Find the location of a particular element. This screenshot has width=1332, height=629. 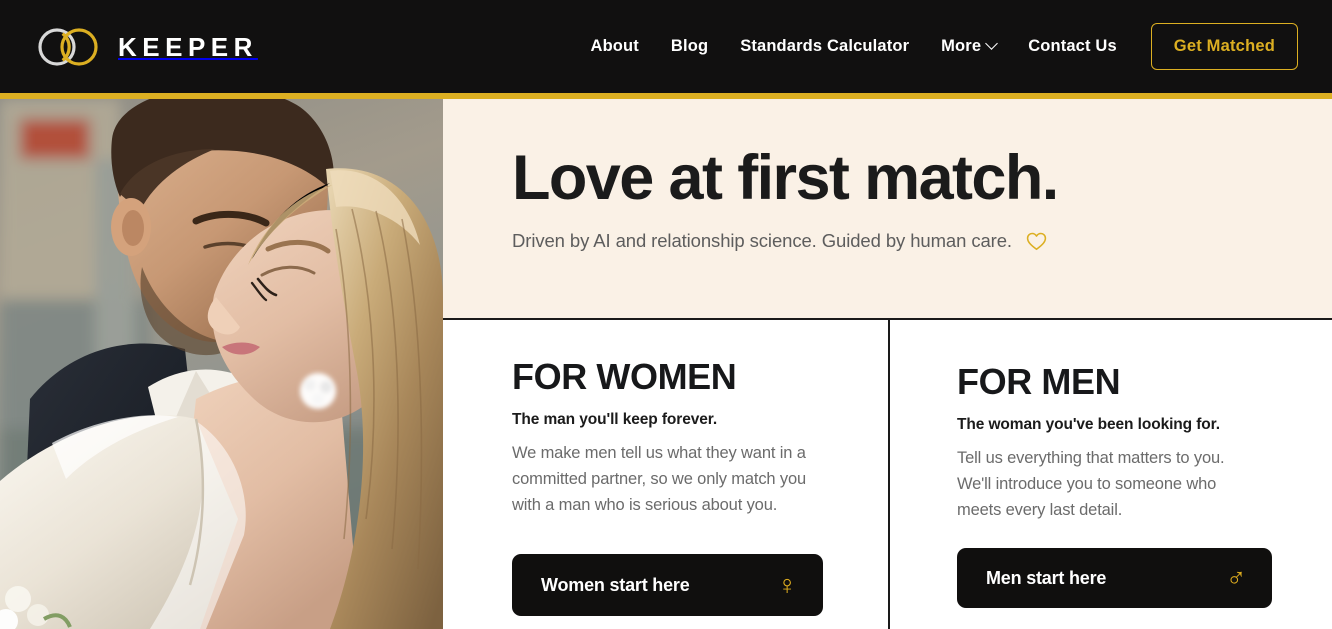

nav-item-blog: Blog is located at coordinates (689, 46).